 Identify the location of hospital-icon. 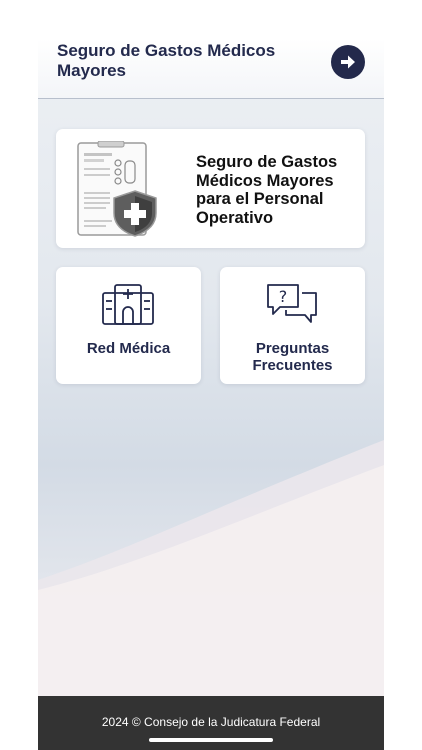
(128, 304).